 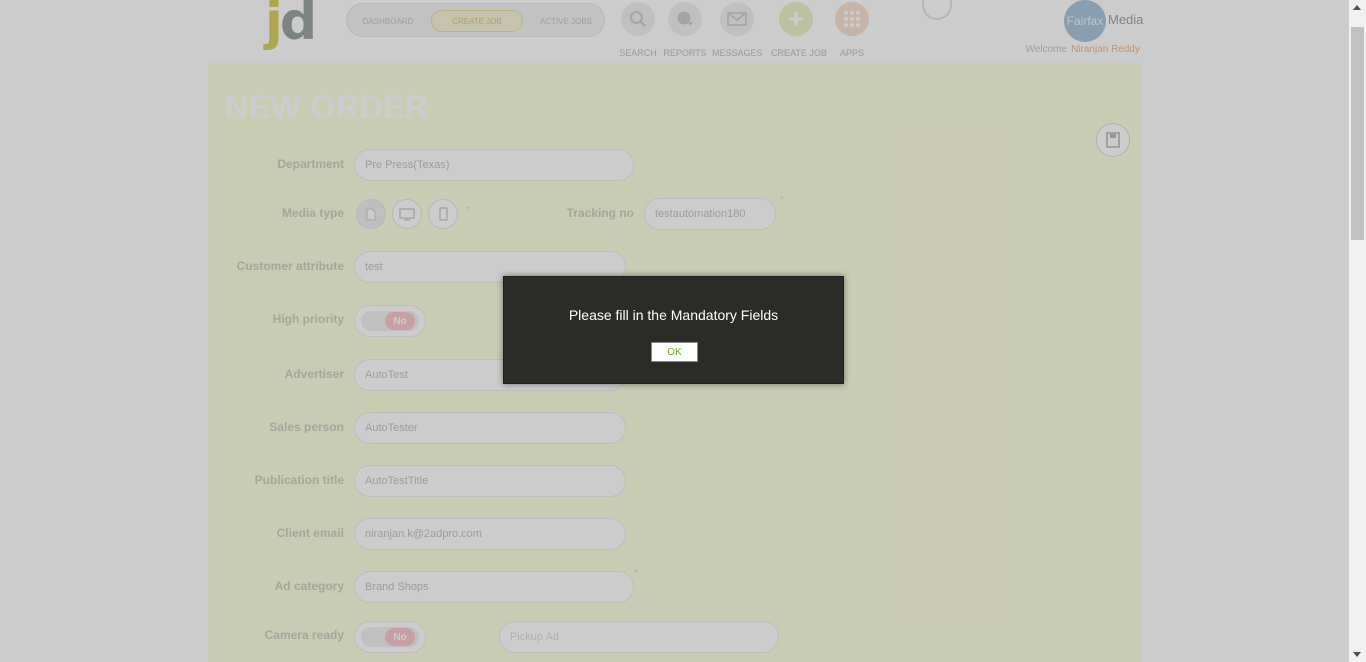 I want to click on vertical-scrollbar, so click(x=1357, y=331).